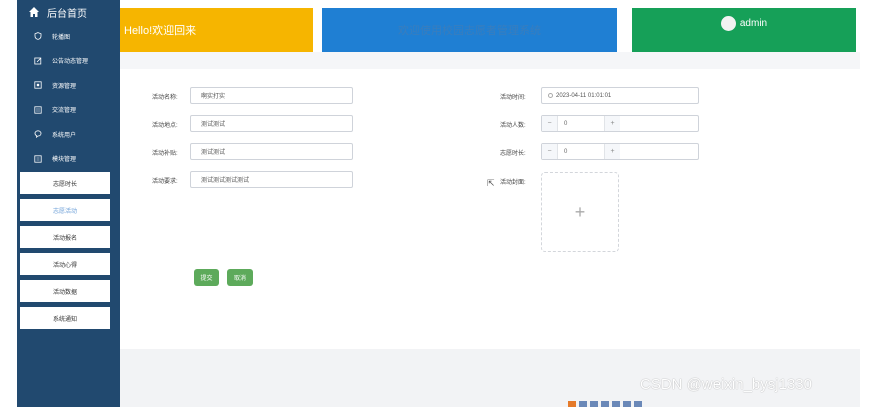 This screenshot has width=872, height=407. I want to click on sidebar: 后台首页 轮播图 公告动态管理 资源管理 交流管理 系统用户 模块管理 志愿时长, so click(68, 203).